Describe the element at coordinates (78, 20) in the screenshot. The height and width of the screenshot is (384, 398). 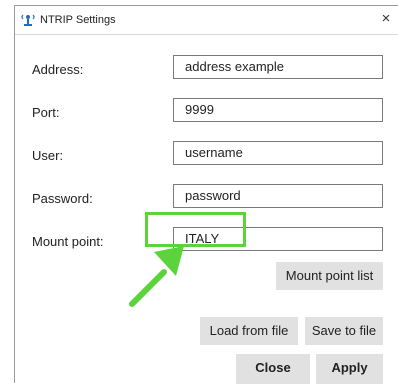
I see `dialog-title: NTRIP Settings` at that location.